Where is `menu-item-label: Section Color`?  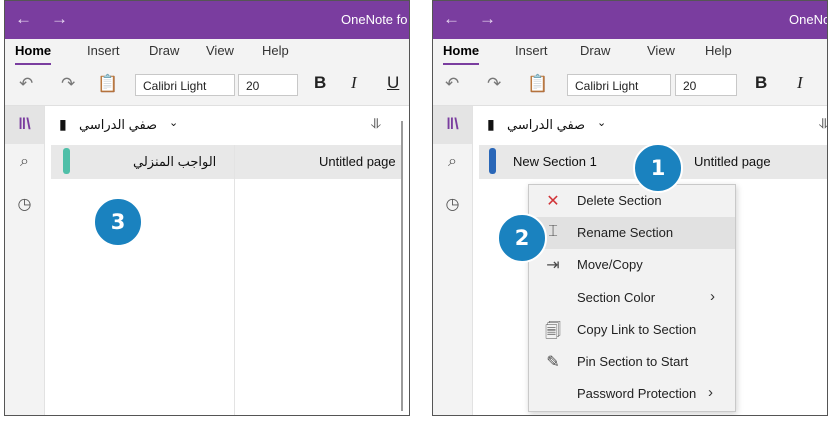
menu-item-label: Section Color is located at coordinates (616, 297).